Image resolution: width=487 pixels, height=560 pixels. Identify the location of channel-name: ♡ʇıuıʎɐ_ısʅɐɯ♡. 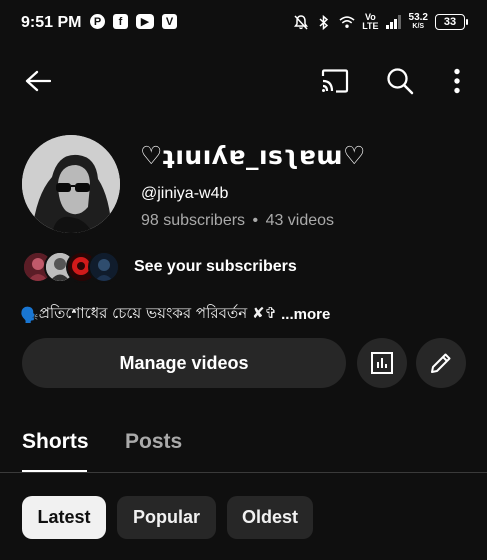
(253, 155).